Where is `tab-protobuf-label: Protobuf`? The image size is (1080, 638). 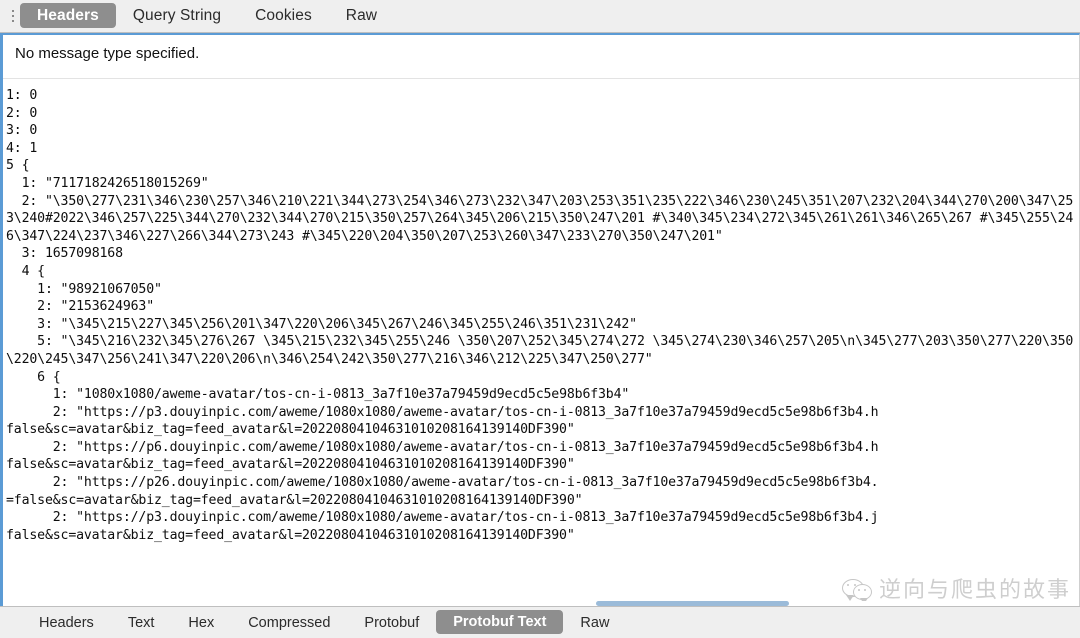
tab-protobuf-label: Protobuf is located at coordinates (392, 622).